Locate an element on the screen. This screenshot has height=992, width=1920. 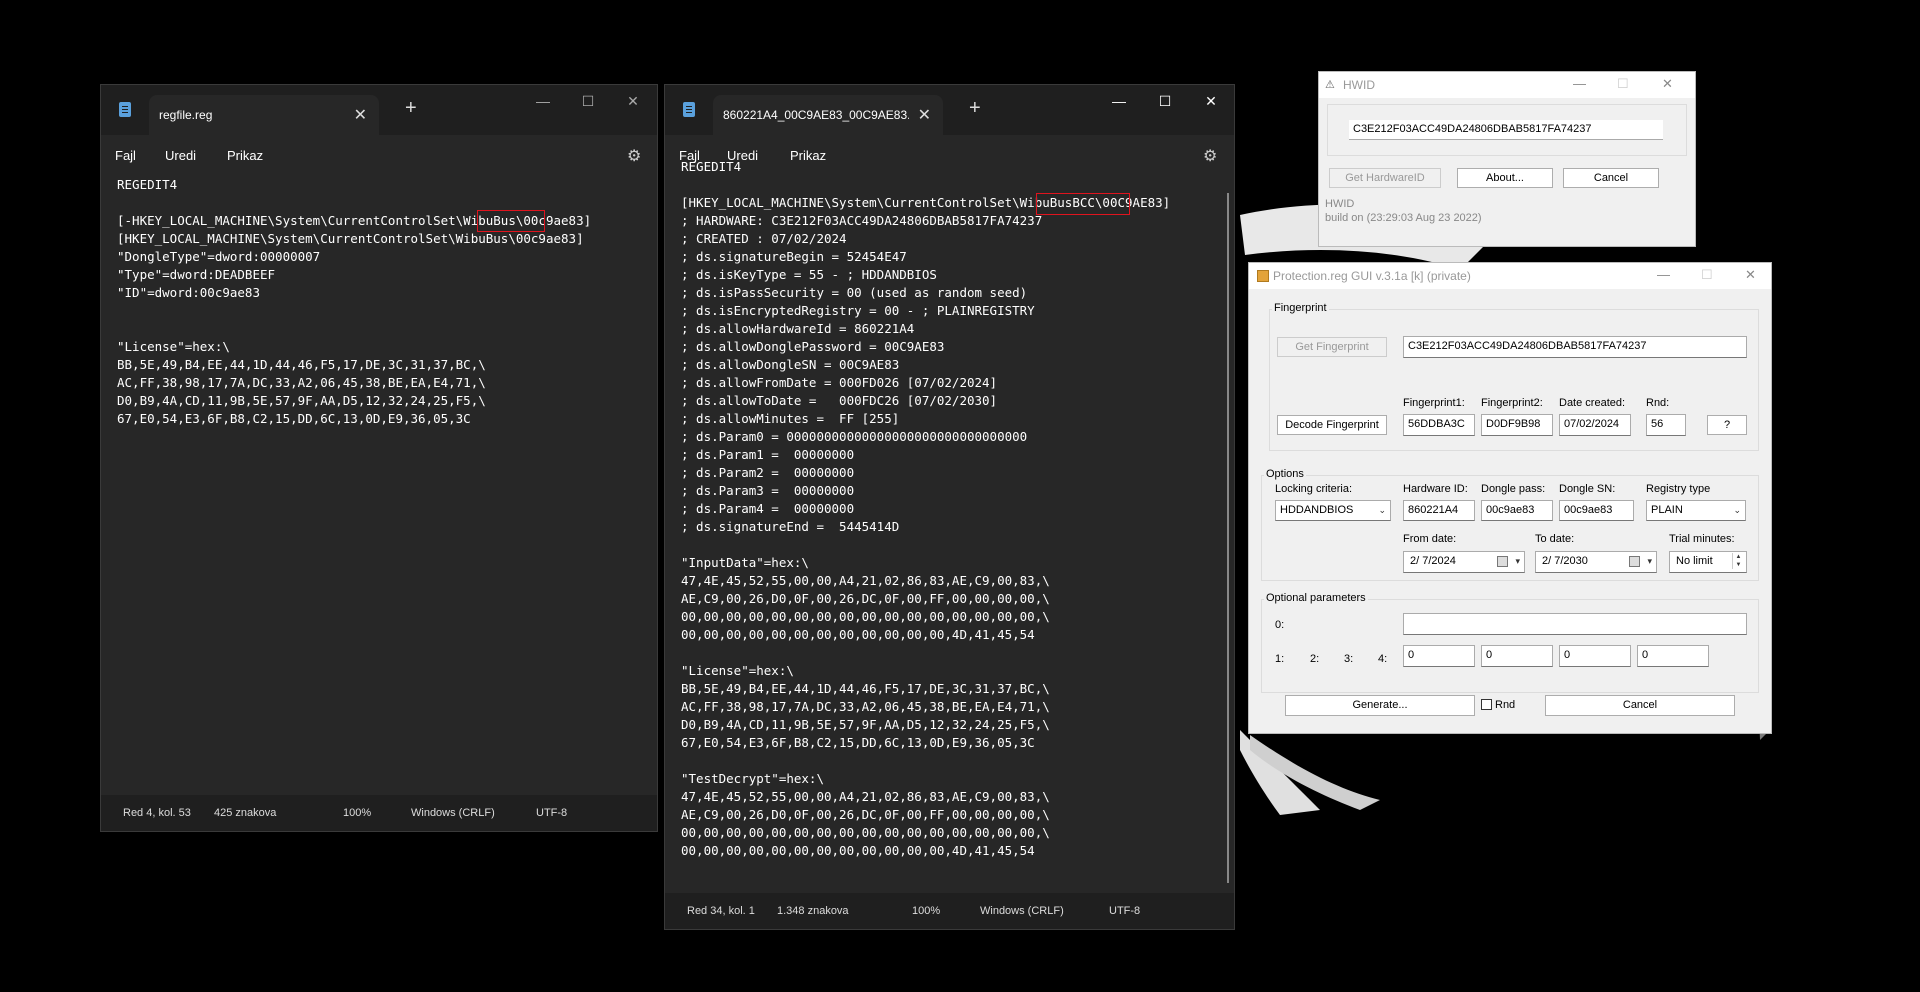
param3-input: 0 is located at coordinates (1595, 656).